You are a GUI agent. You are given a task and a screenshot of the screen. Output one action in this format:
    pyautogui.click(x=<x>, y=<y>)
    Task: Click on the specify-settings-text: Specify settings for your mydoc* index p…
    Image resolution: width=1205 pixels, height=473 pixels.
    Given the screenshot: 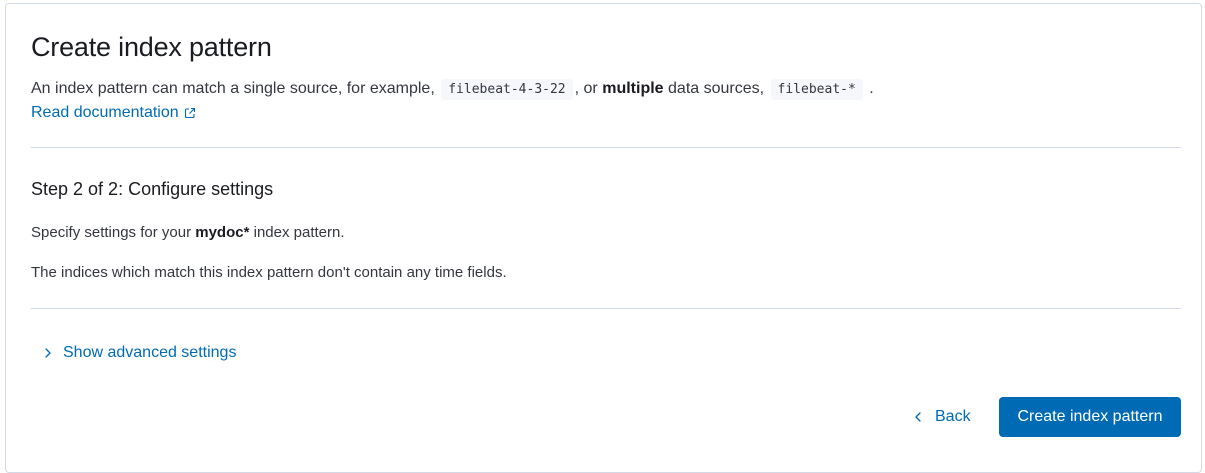 What is the action you would take?
    pyautogui.click(x=188, y=233)
    